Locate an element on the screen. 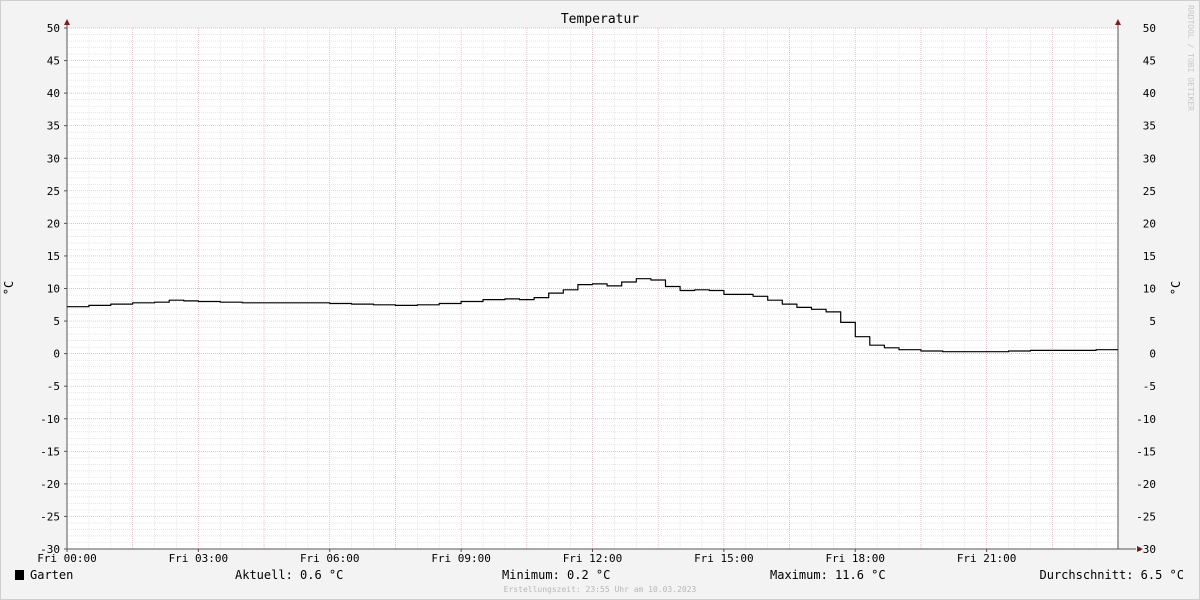  y-tick-label-left: 0 is located at coordinates (56, 354).